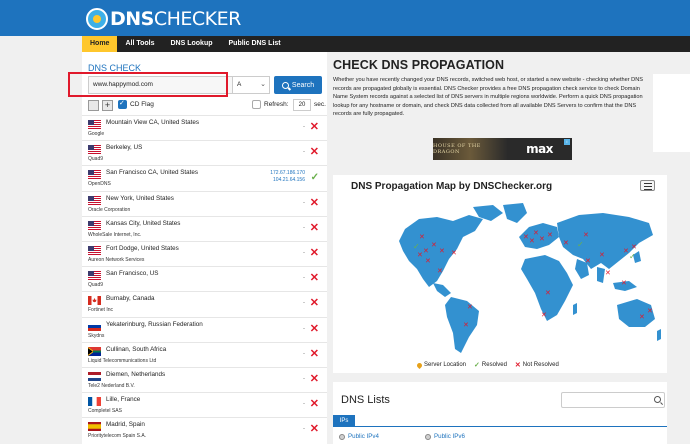  I want to click on cd-flag-checkbox, so click(122, 104).